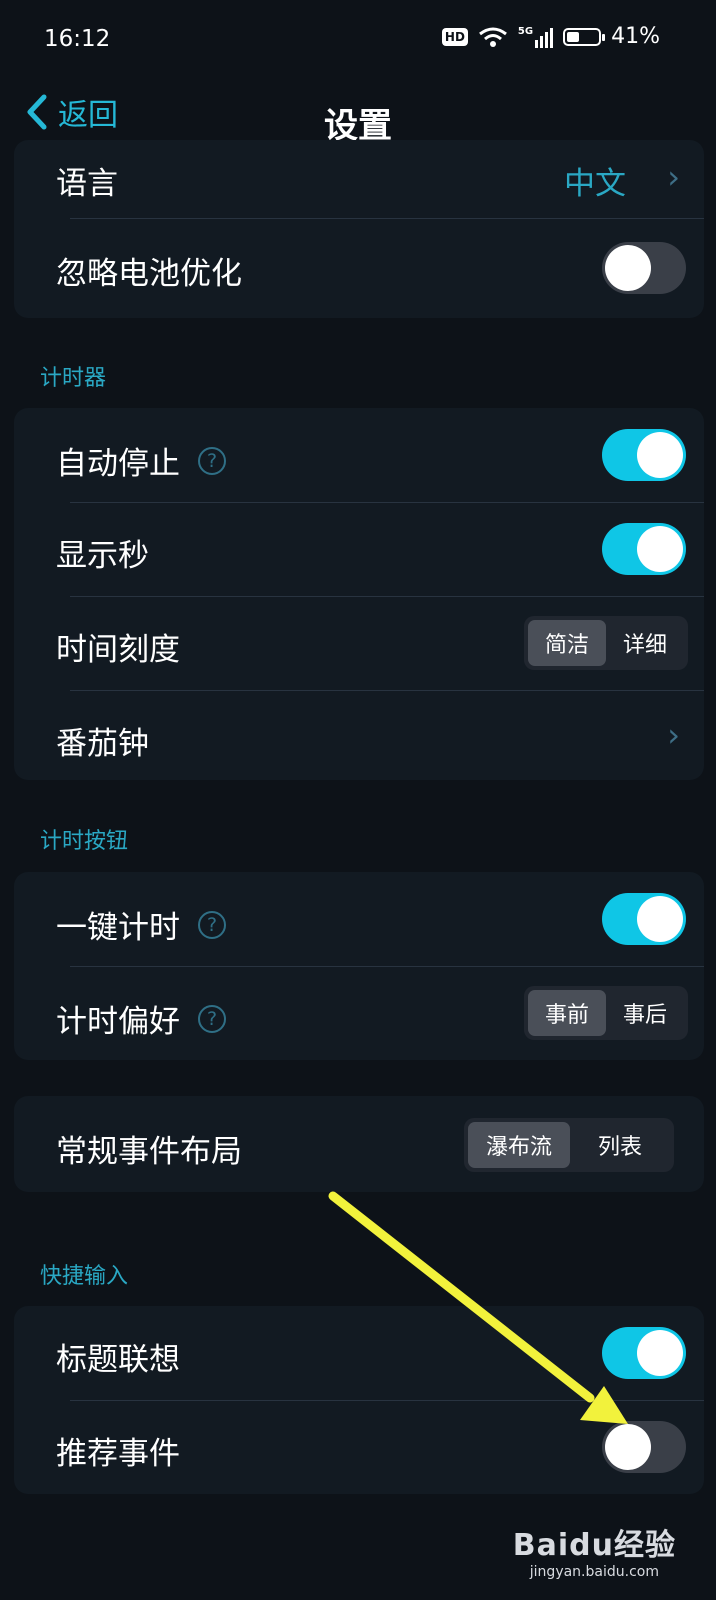 The height and width of the screenshot is (1600, 716). I want to click on watermark-url: jingyan.baidu.com, so click(594, 1572).